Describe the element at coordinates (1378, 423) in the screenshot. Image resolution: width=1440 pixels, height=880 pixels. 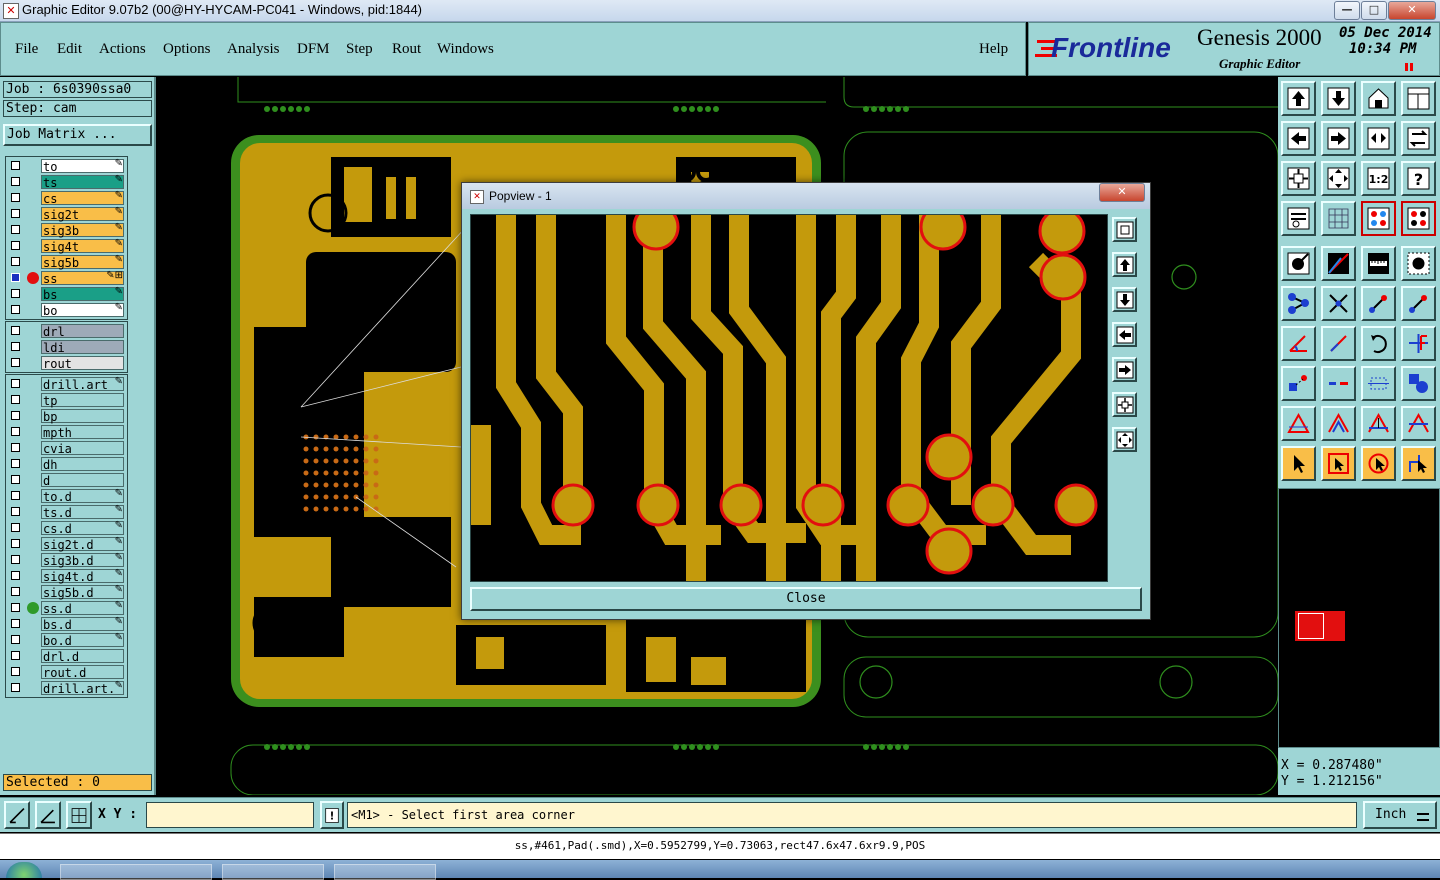
I see `triangle-up-button` at that location.